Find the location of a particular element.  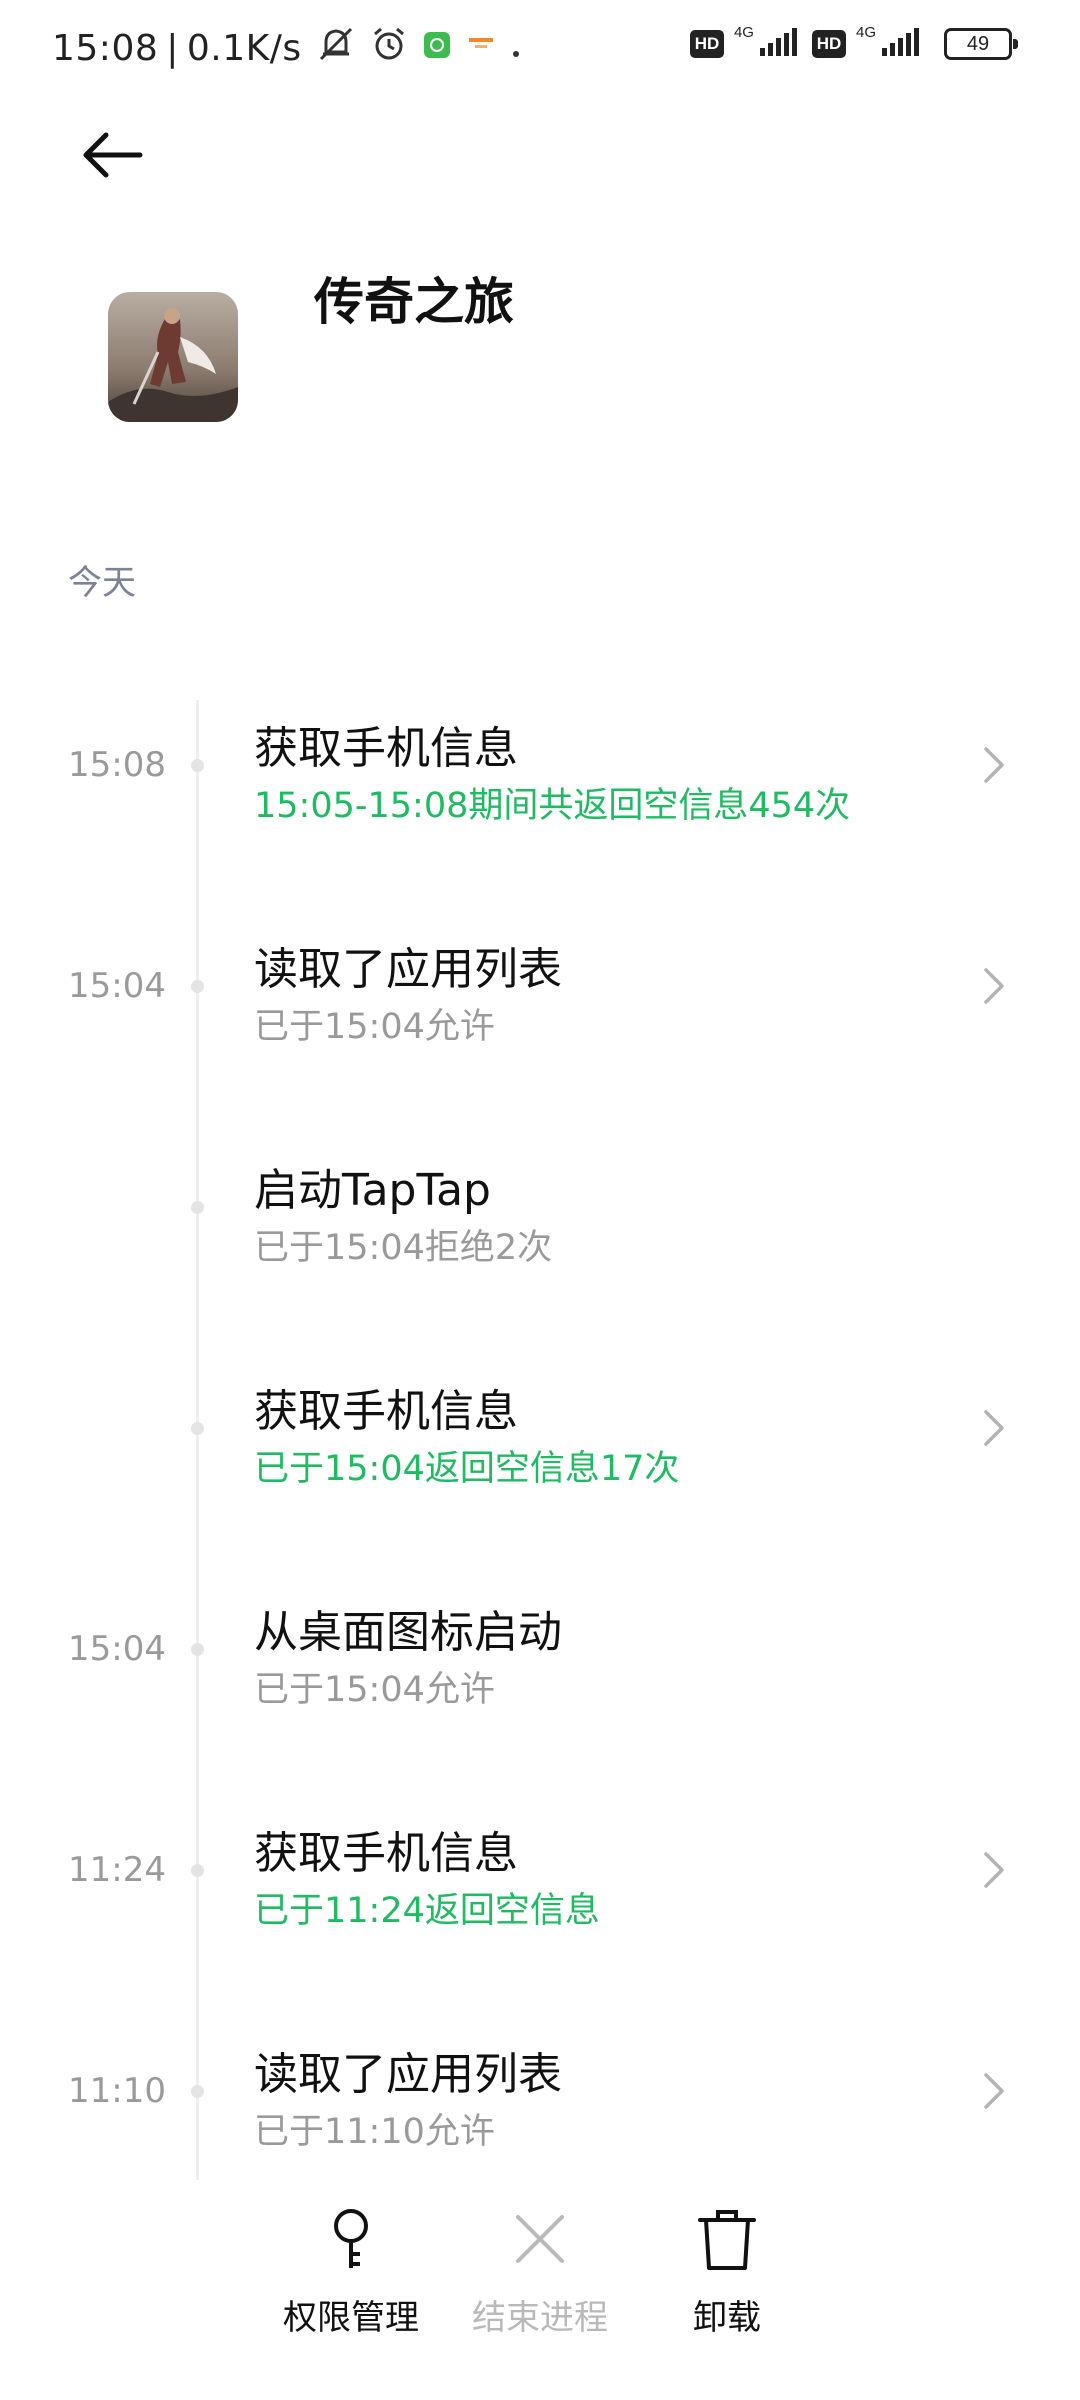

uninstall-button: 卸载 is located at coordinates (727, 2271).